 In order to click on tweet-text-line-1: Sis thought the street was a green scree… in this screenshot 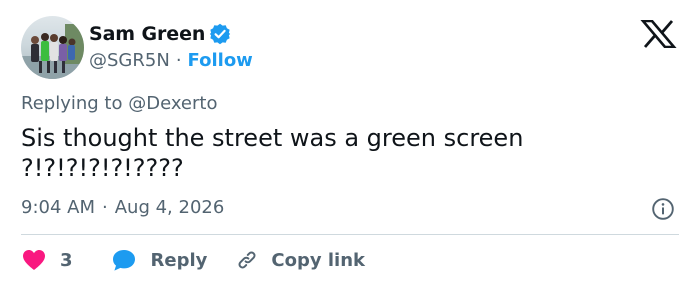, I will do `click(272, 138)`.